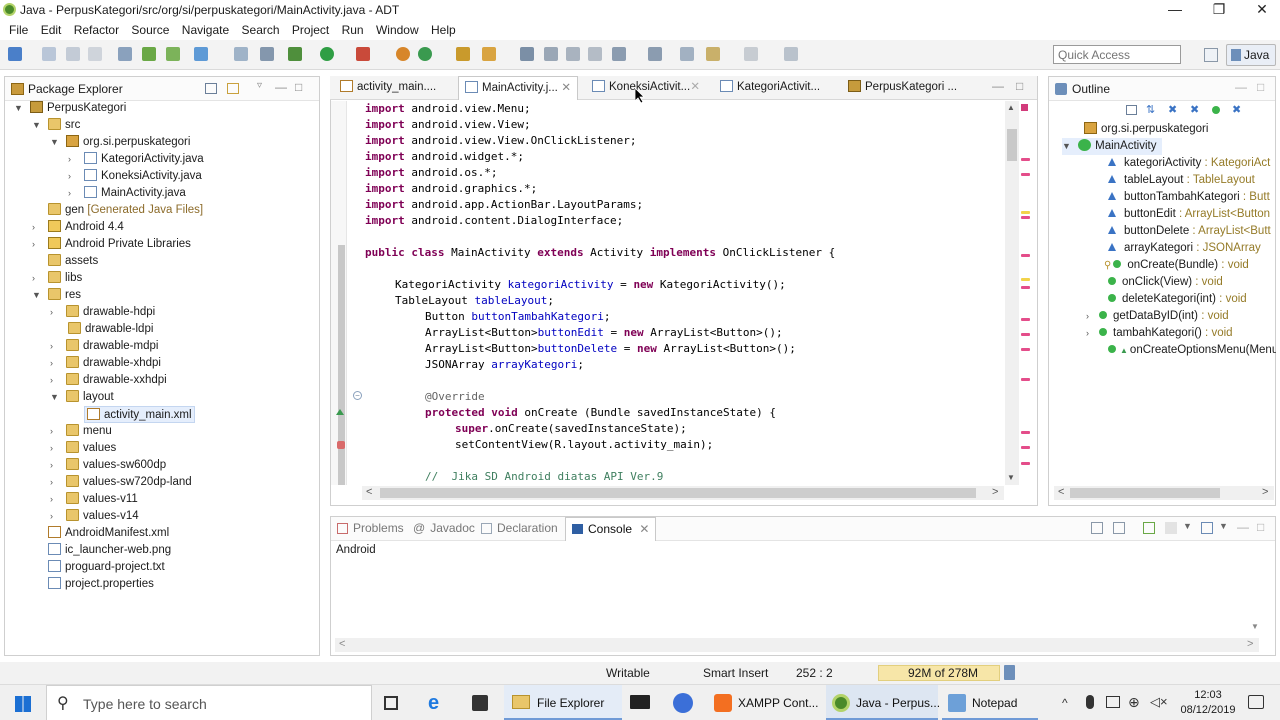 This screenshot has width=1280, height=720. I want to click on tree-item-drawable-xhdpi: › drawable-xhdpi, so click(105, 363).